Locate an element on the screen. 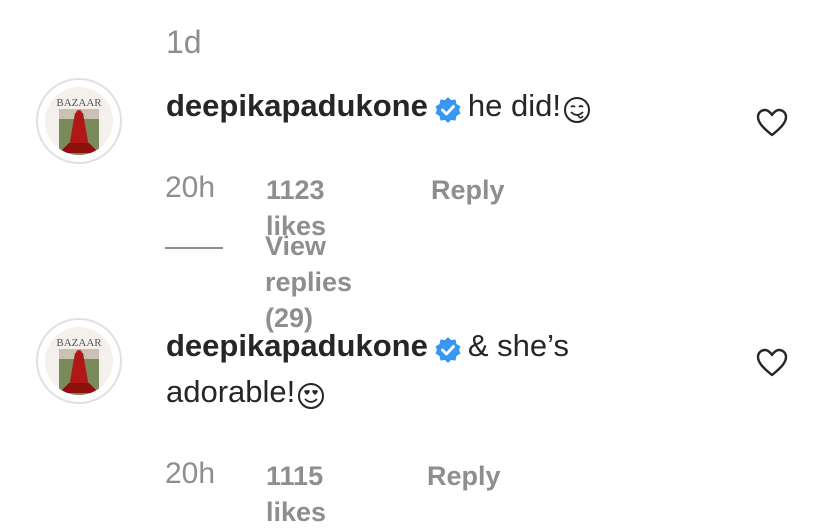 This screenshot has height=530, width=834. view-replies-button: View replies (29) is located at coordinates (308, 282).